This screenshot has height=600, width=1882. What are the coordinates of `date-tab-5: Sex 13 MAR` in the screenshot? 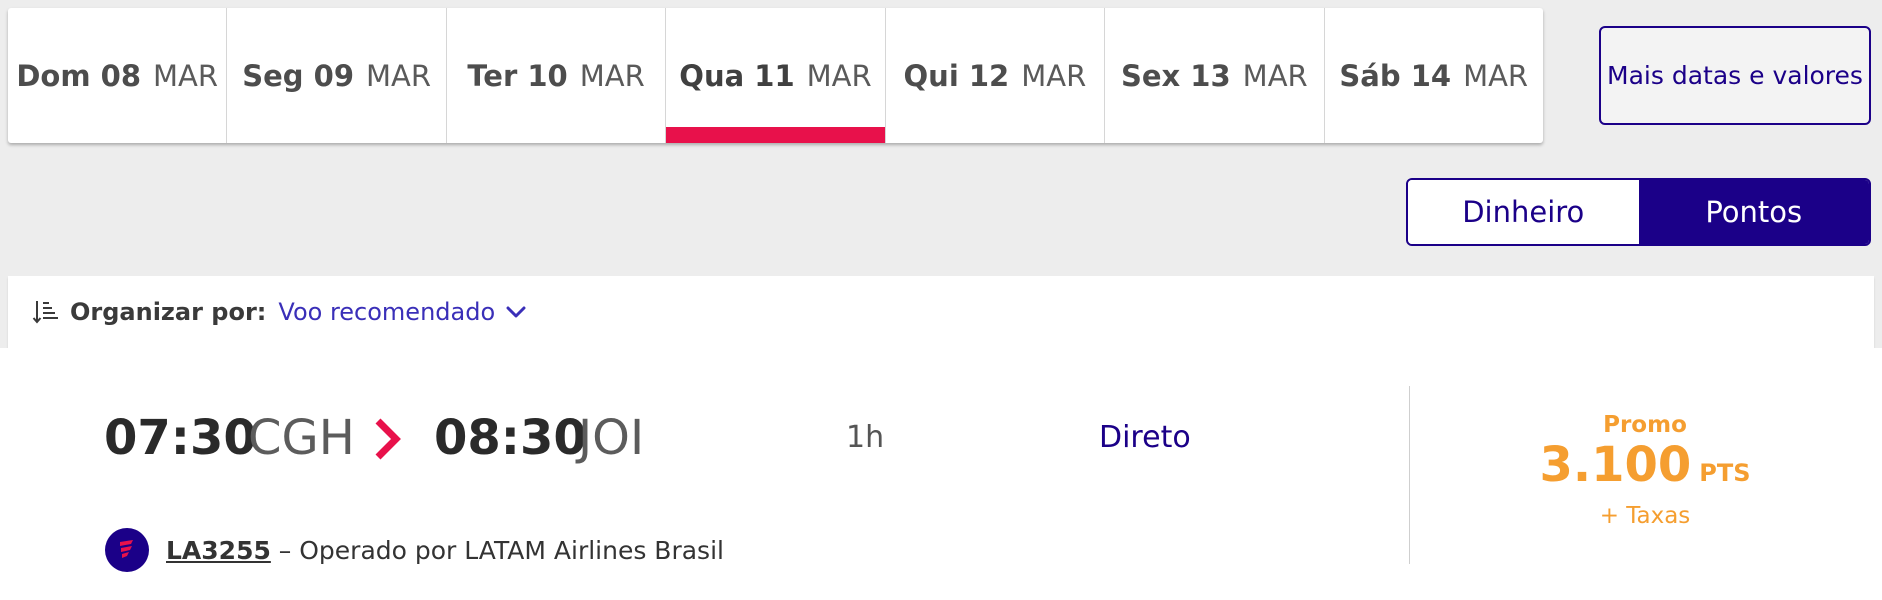 It's located at (1215, 75).